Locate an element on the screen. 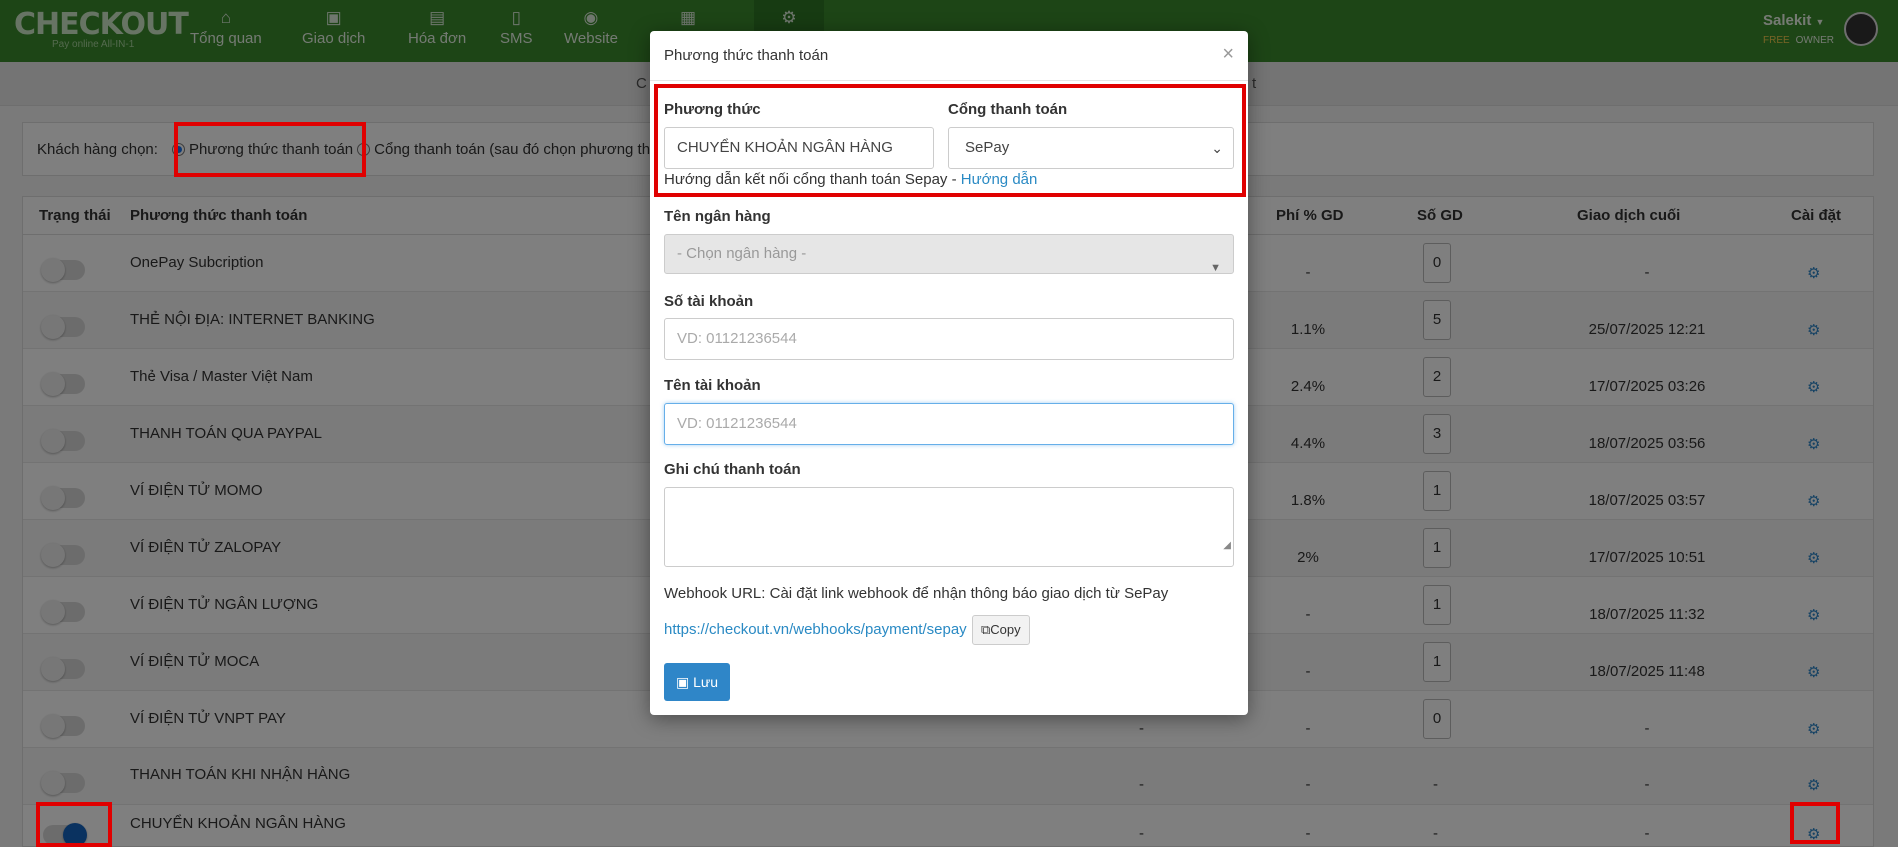  save-button-label: Lưu is located at coordinates (706, 682).